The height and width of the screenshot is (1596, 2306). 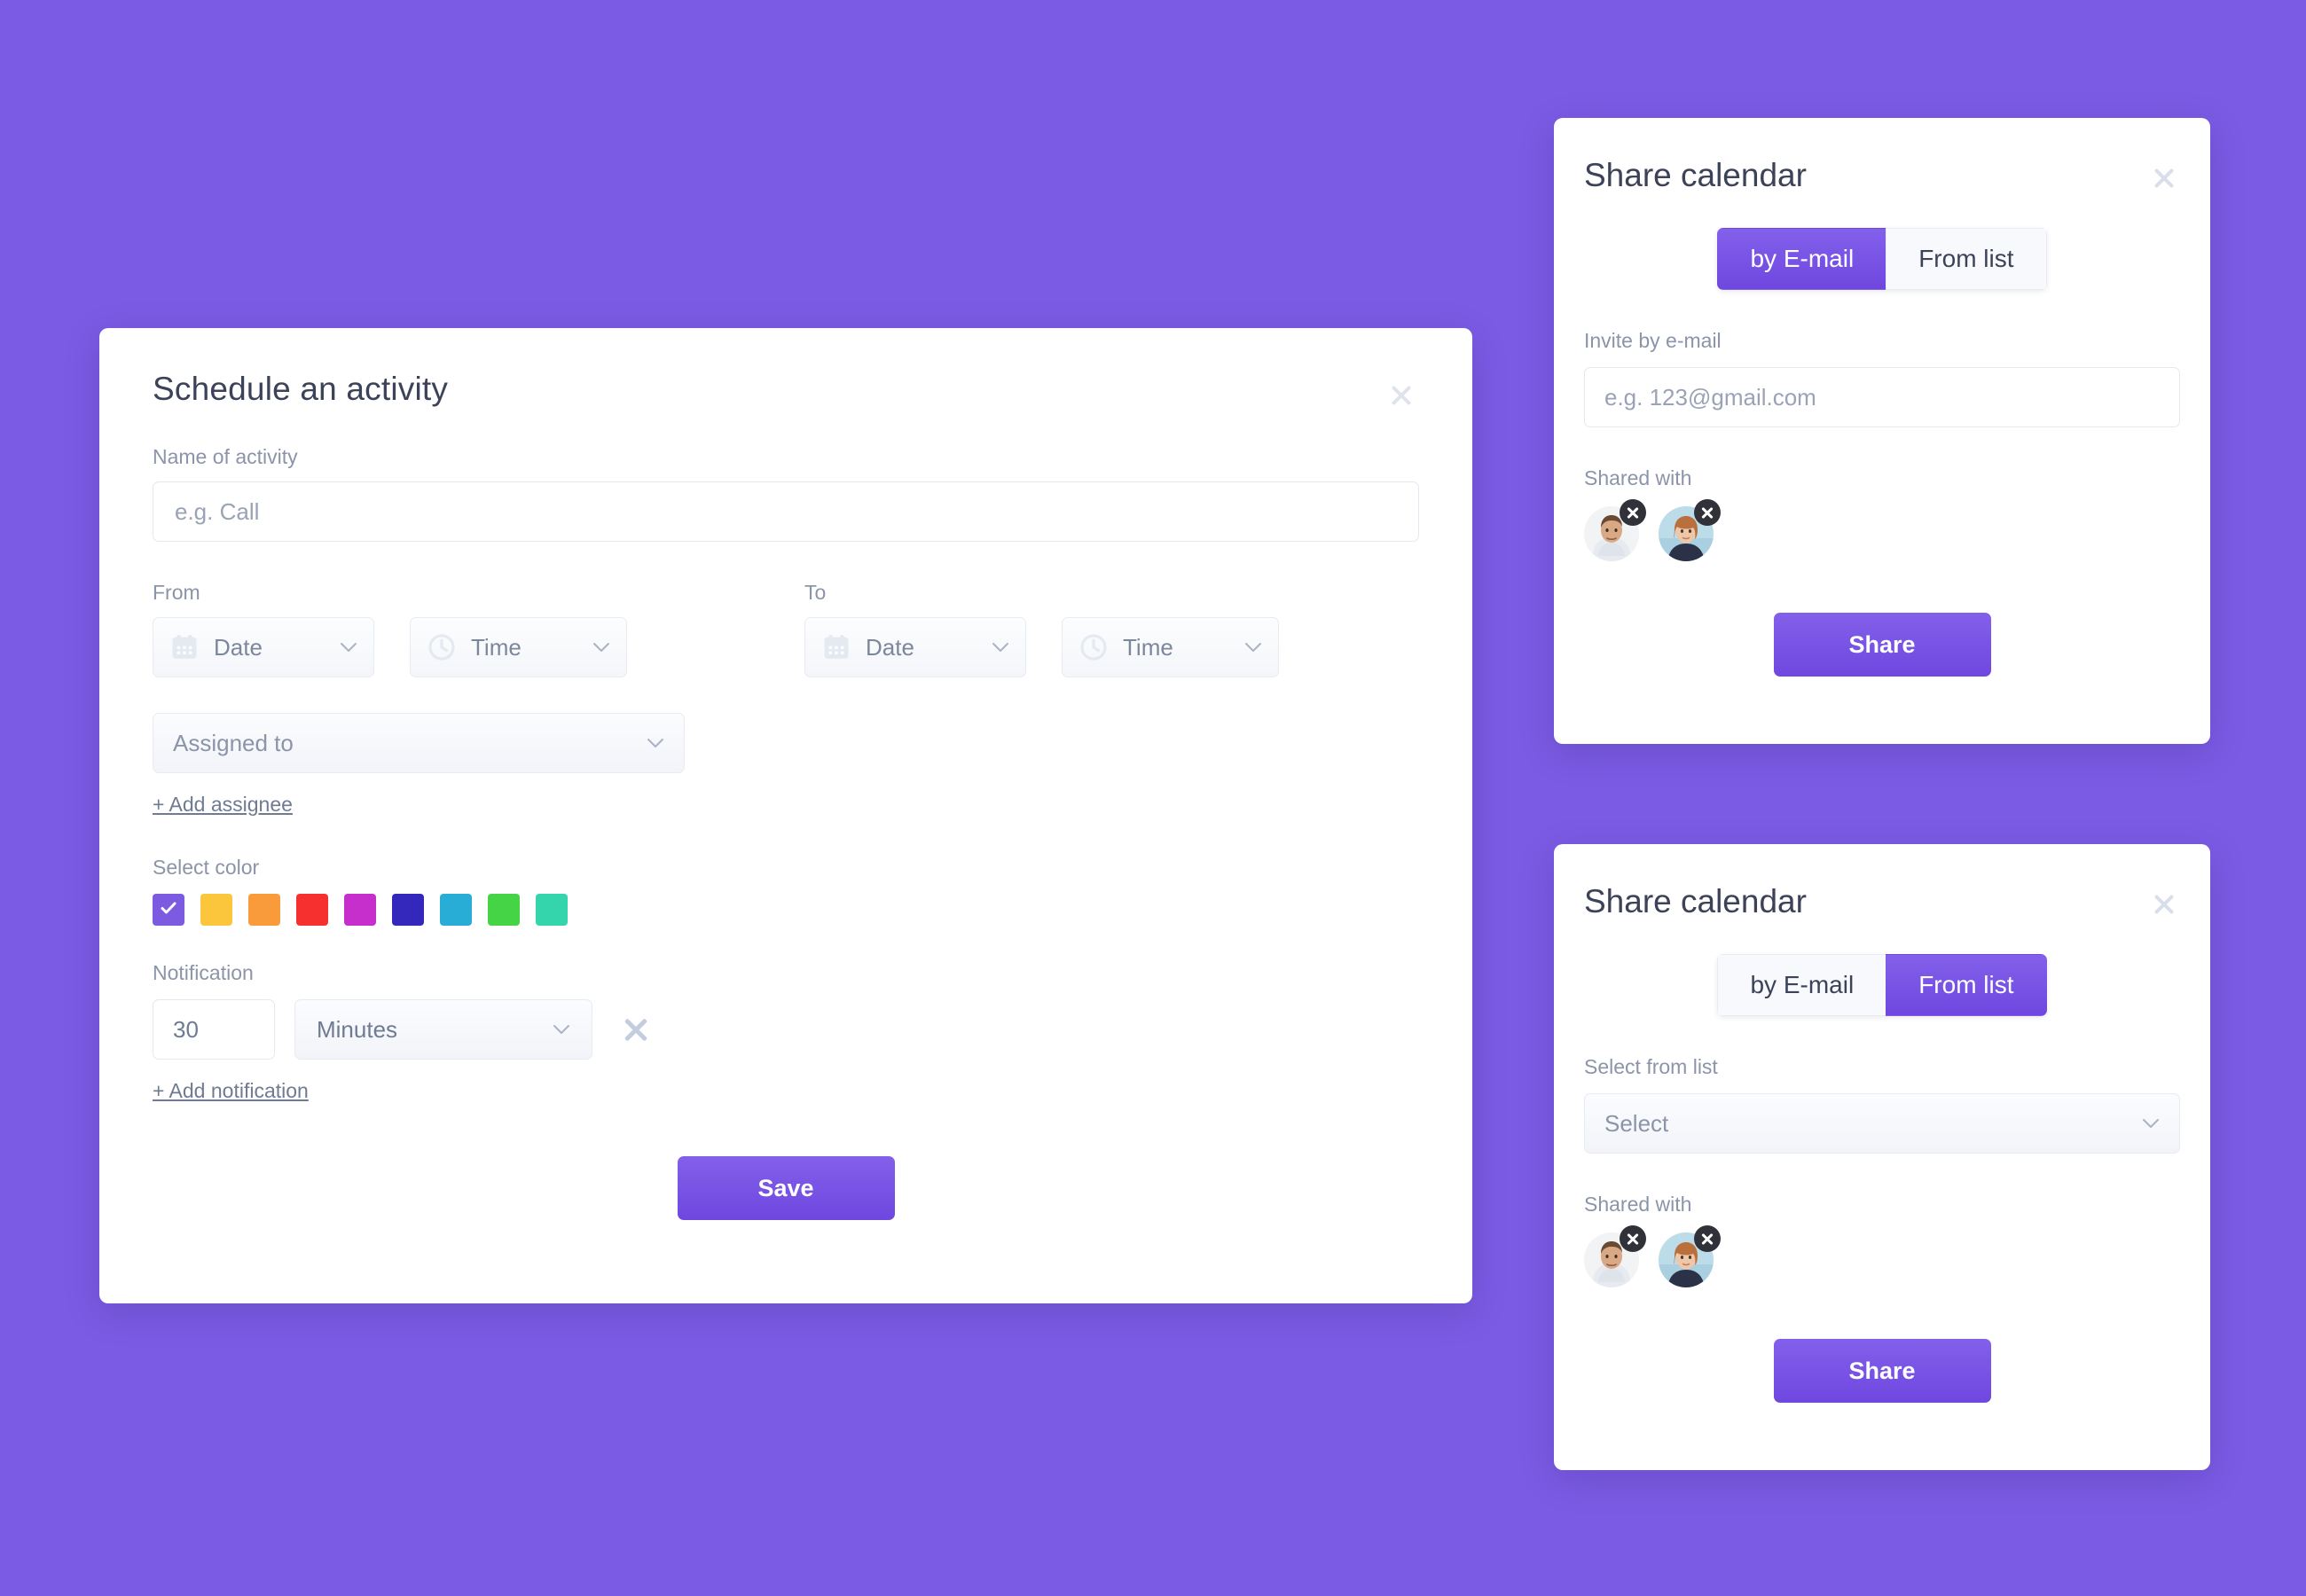 What do you see at coordinates (815, 592) in the screenshot?
I see `to-label: To` at bounding box center [815, 592].